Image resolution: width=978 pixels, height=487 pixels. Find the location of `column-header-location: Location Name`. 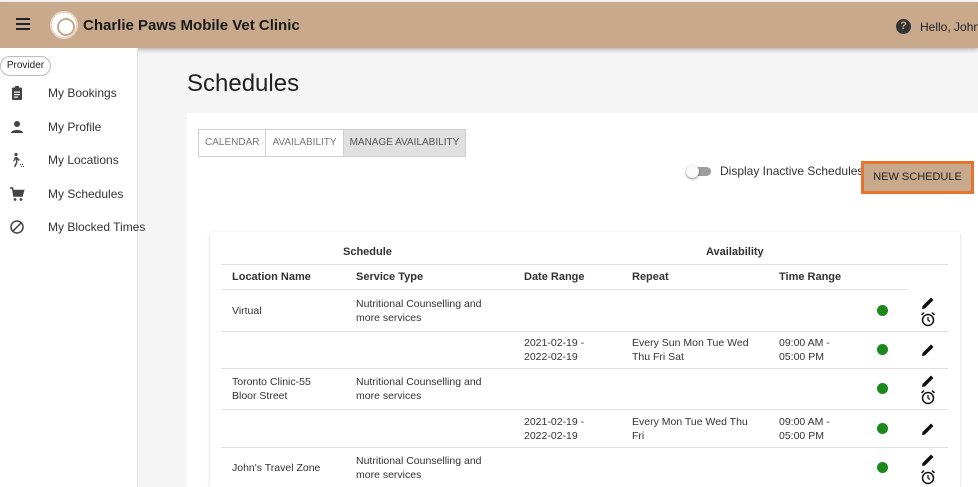

column-header-location: Location Name is located at coordinates (271, 277).